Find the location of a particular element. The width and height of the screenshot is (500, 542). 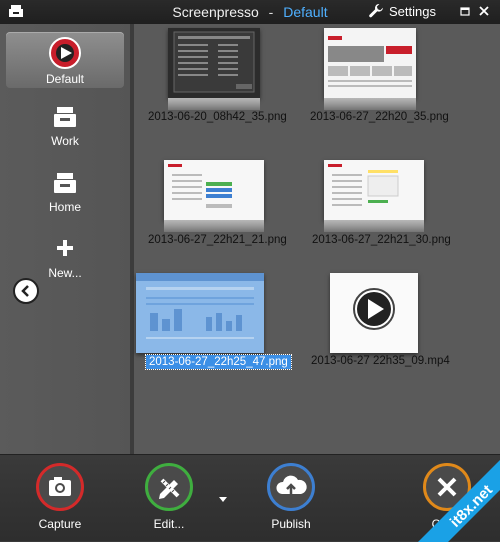

sidebar-item-label: Home is located at coordinates (64, 207).